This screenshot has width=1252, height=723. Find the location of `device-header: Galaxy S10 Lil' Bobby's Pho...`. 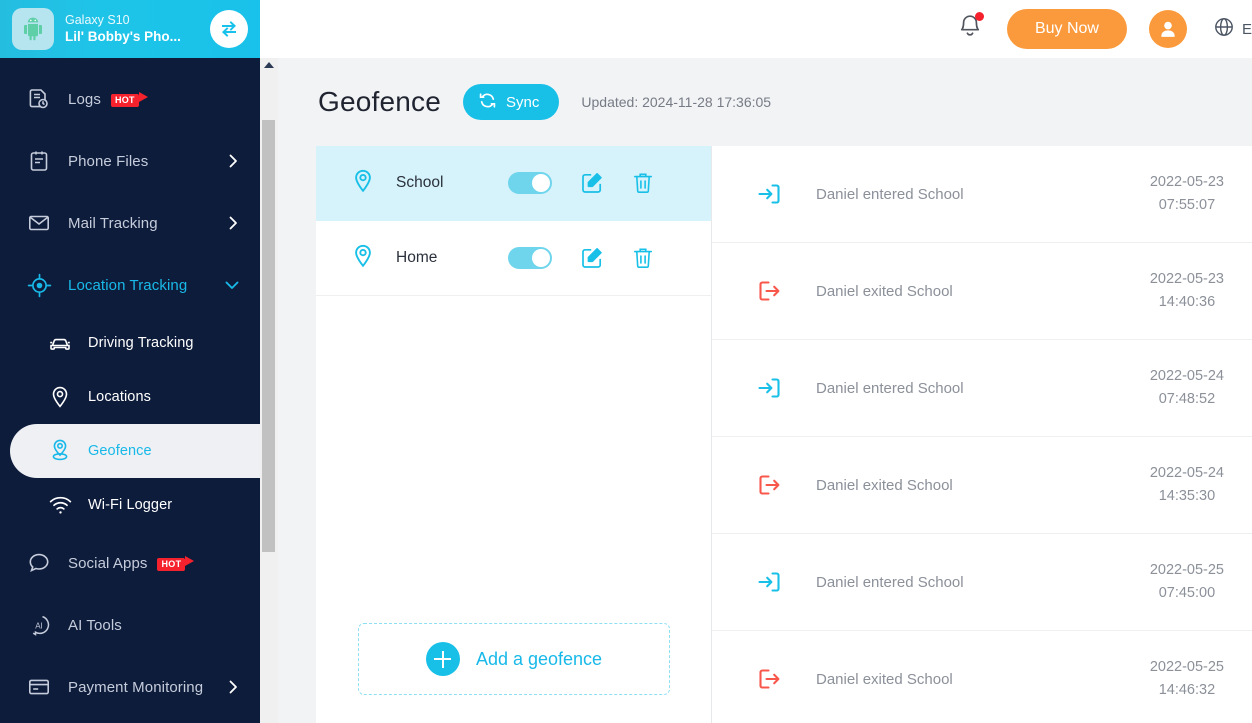

device-header: Galaxy S10 Lil' Bobby's Pho... is located at coordinates (130, 29).